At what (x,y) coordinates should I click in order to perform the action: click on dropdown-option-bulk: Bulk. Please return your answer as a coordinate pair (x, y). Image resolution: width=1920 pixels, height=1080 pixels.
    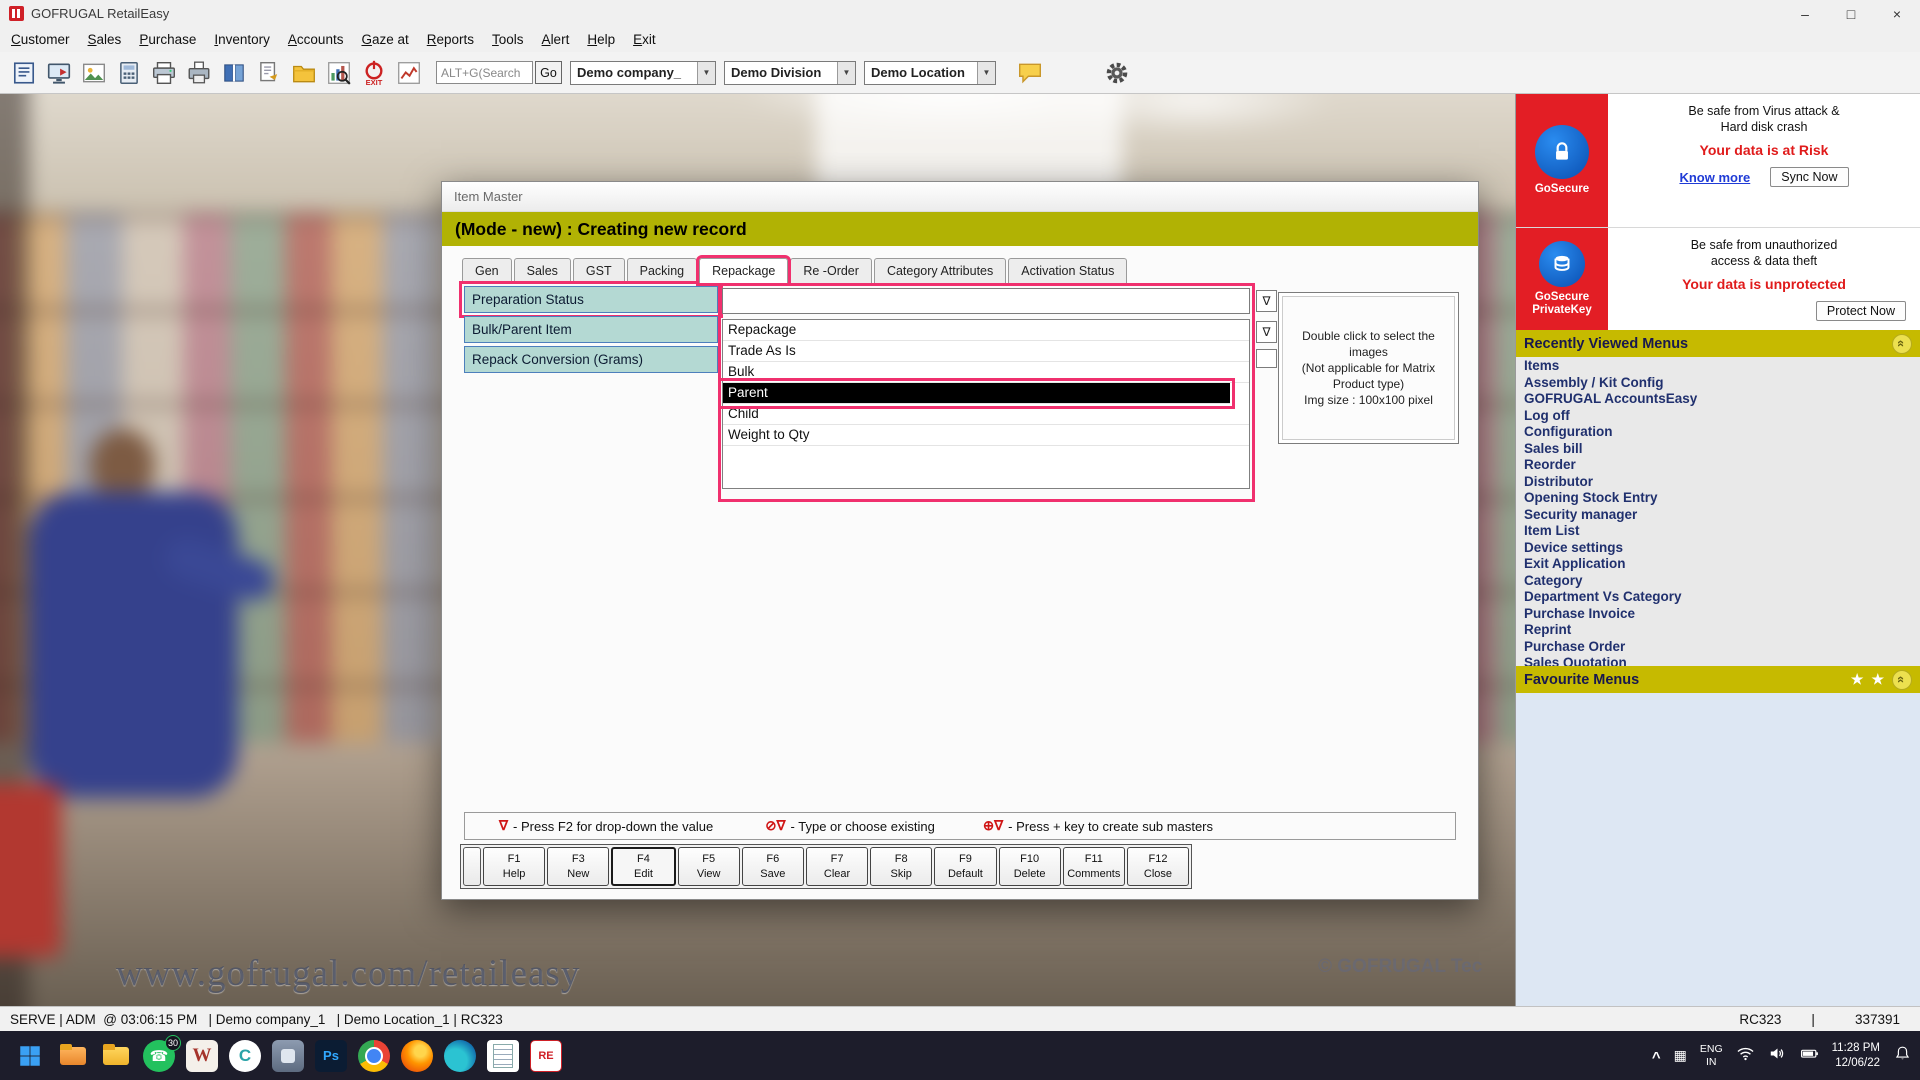
    Looking at the image, I should click on (986, 372).